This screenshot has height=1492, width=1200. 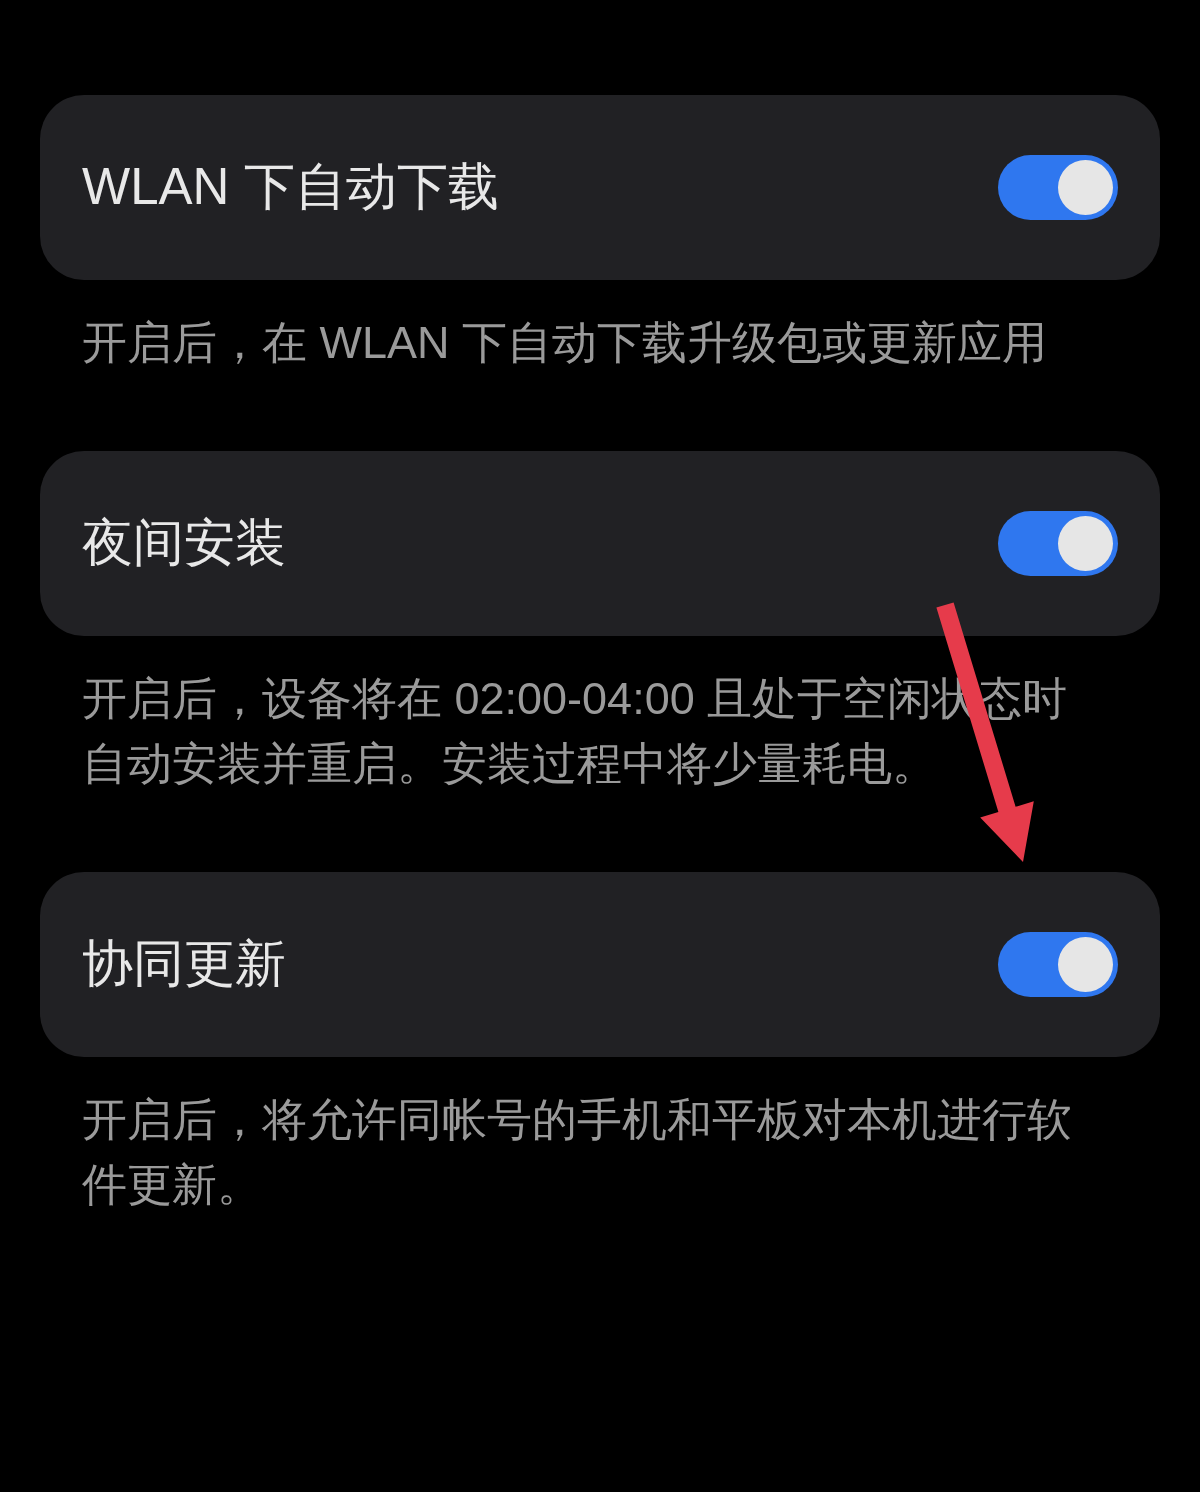 What do you see at coordinates (565, 343) in the screenshot?
I see `setting-description: 开启后，在 WLAN 下自动下载升级包或更新应用` at bounding box center [565, 343].